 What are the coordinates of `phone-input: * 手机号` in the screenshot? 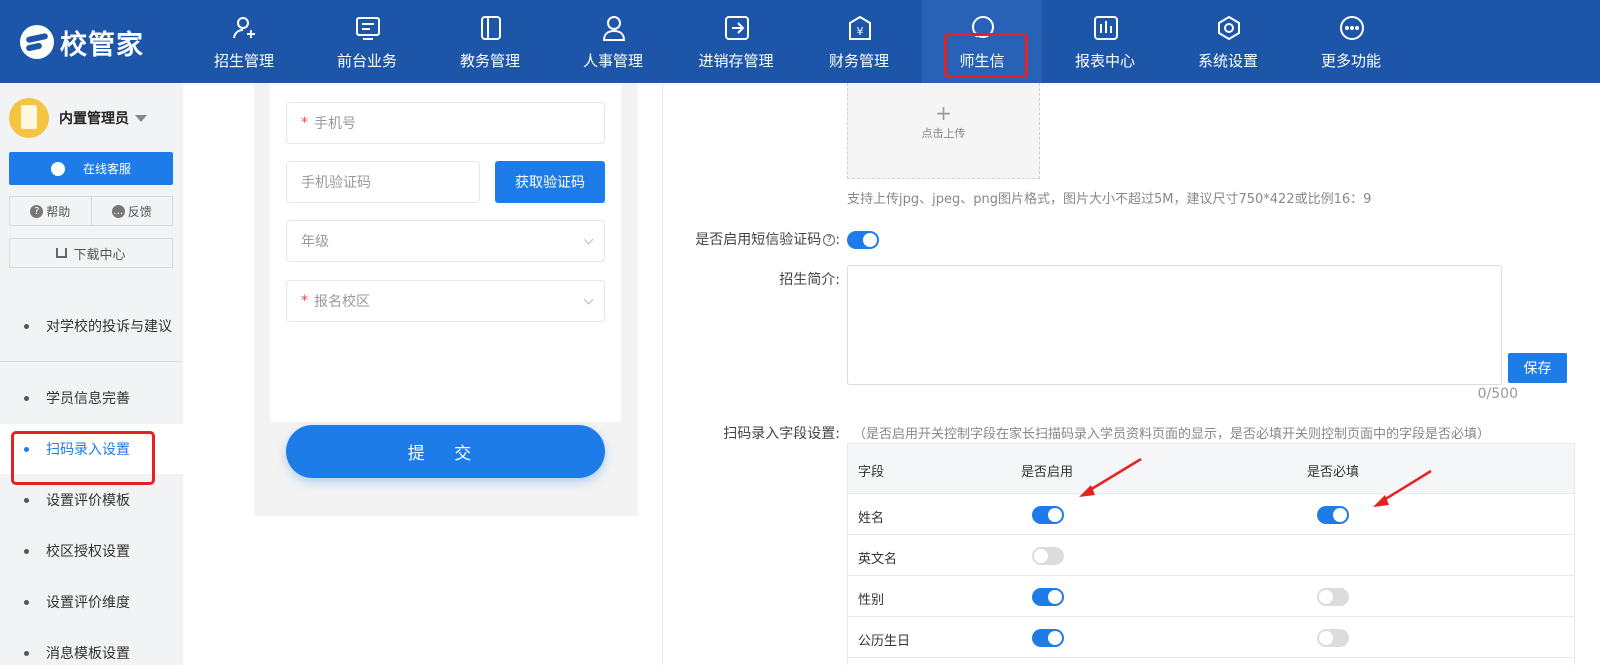 It's located at (445, 123).